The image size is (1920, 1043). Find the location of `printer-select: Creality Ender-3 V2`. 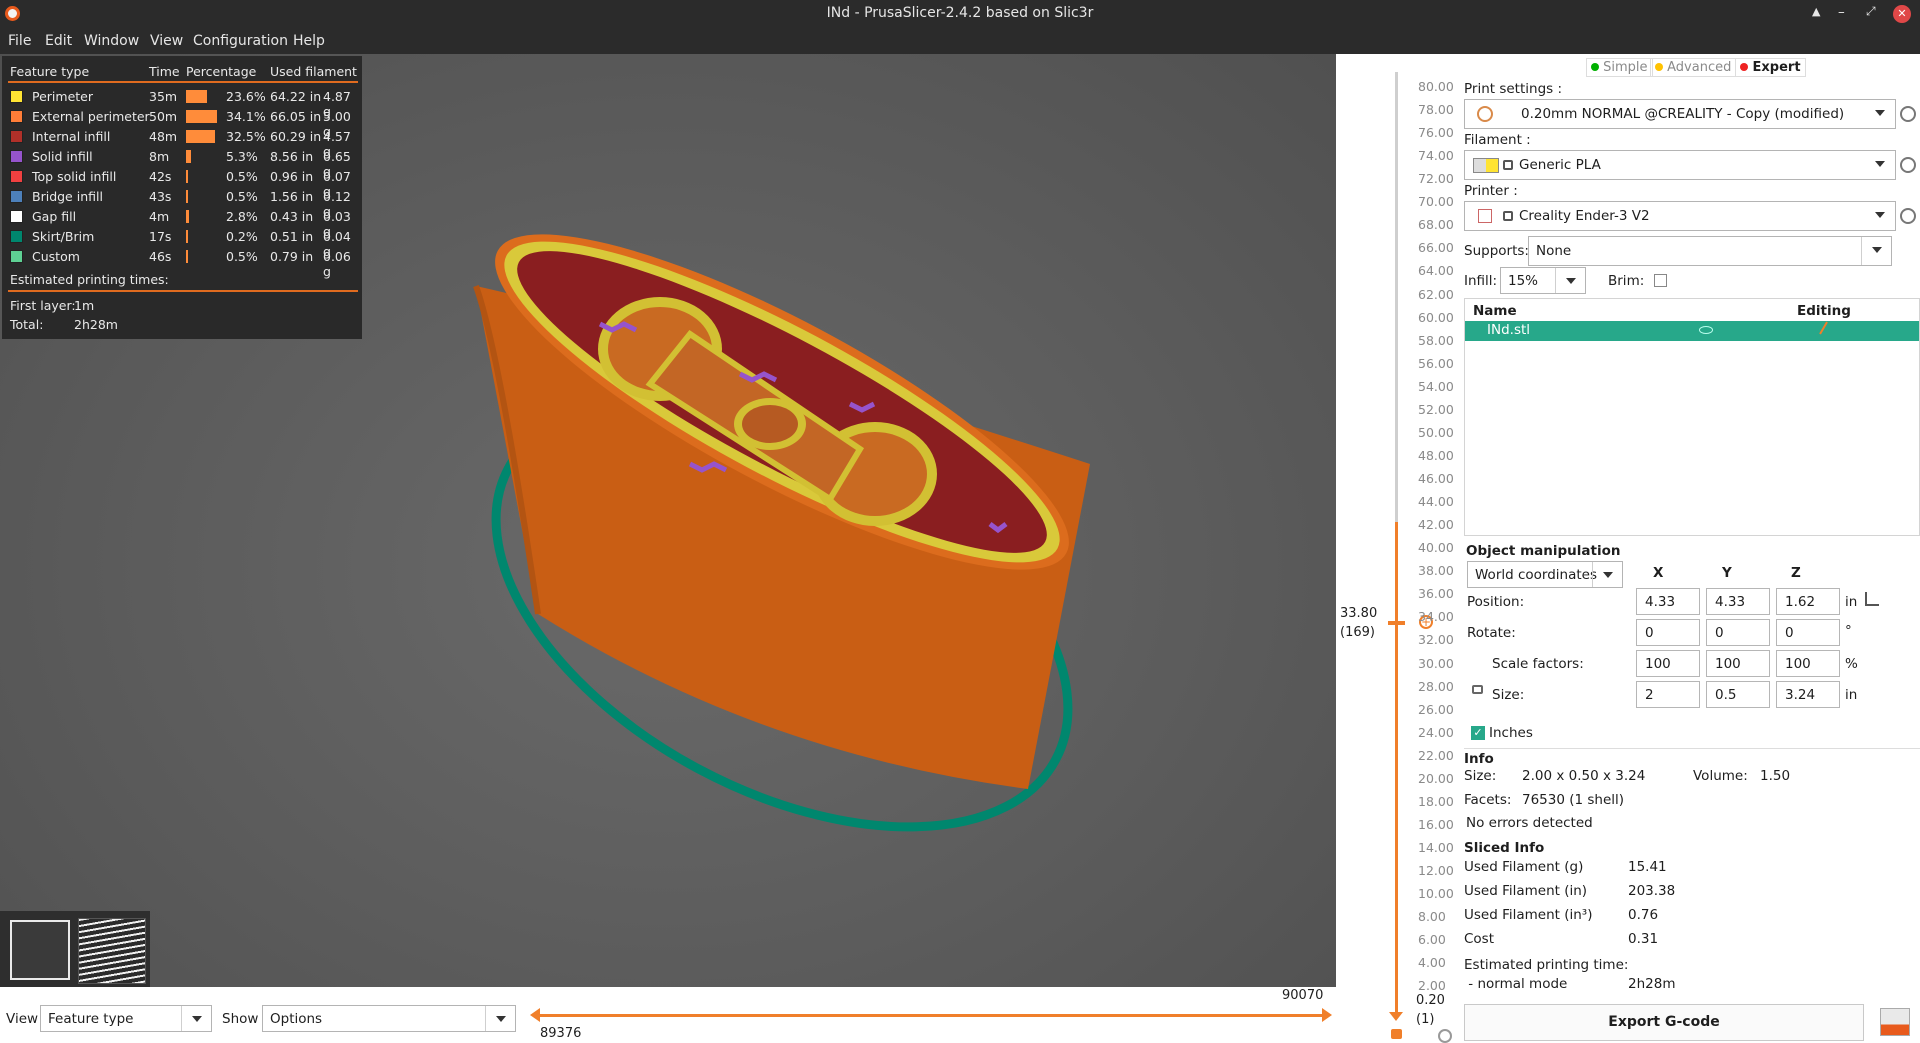

printer-select: Creality Ender-3 V2 is located at coordinates (1680, 216).